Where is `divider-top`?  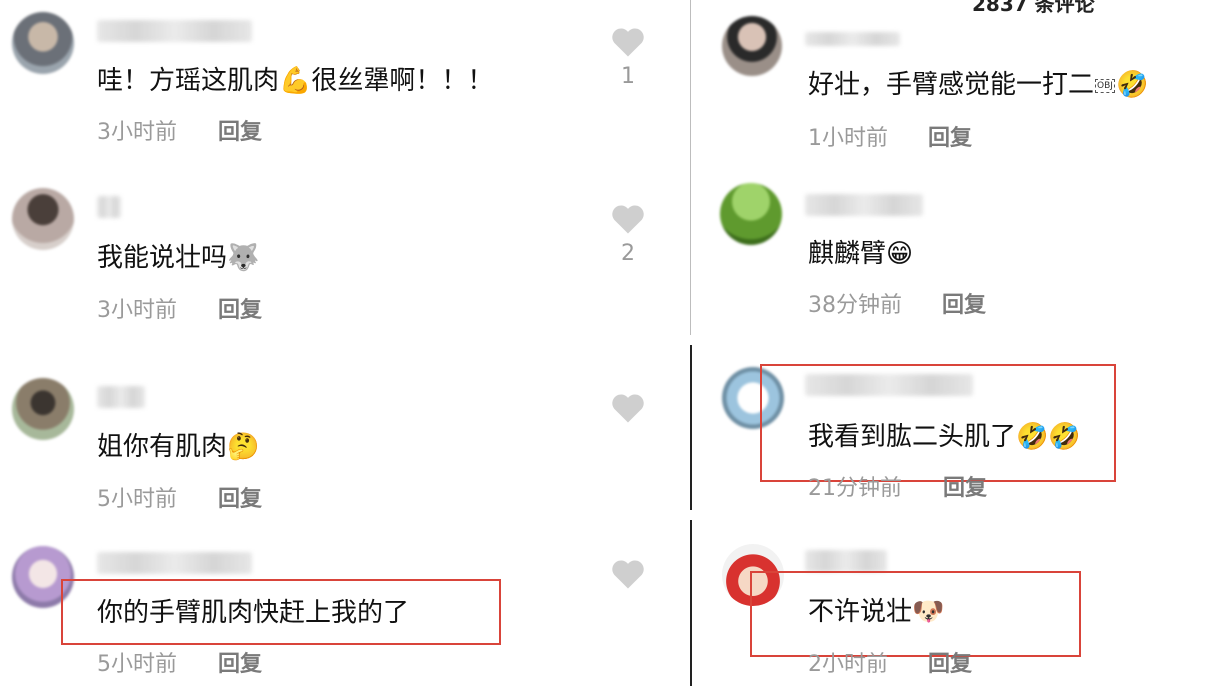
divider-top is located at coordinates (690, 167).